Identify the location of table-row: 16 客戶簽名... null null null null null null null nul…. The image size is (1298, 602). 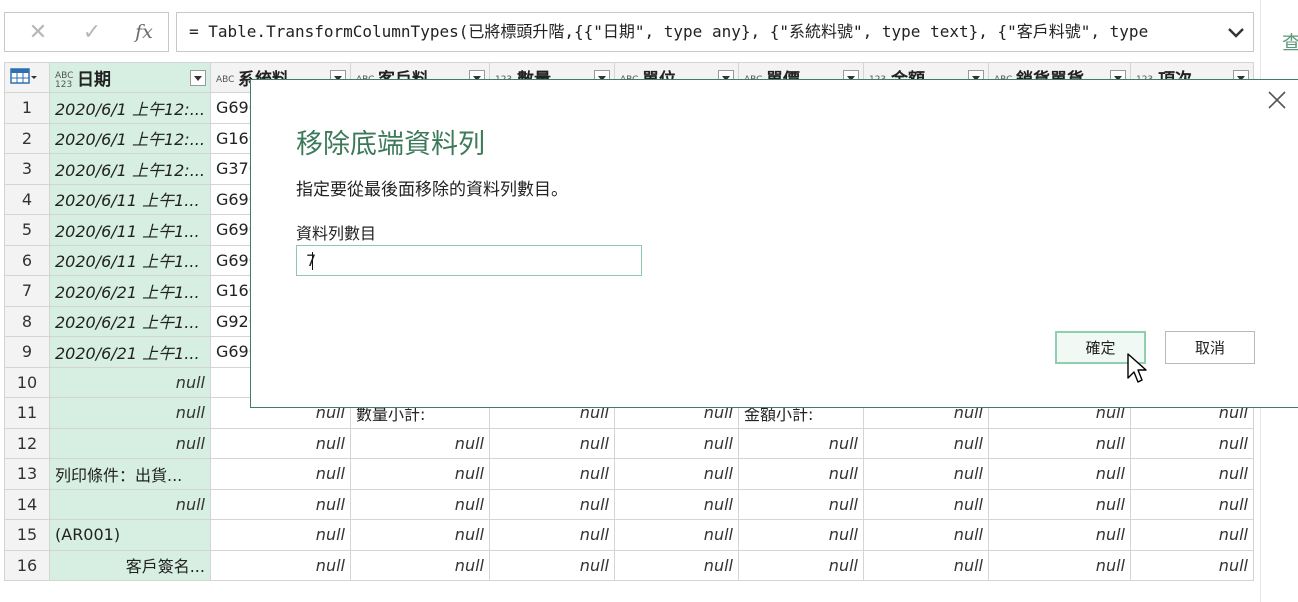
(629, 565).